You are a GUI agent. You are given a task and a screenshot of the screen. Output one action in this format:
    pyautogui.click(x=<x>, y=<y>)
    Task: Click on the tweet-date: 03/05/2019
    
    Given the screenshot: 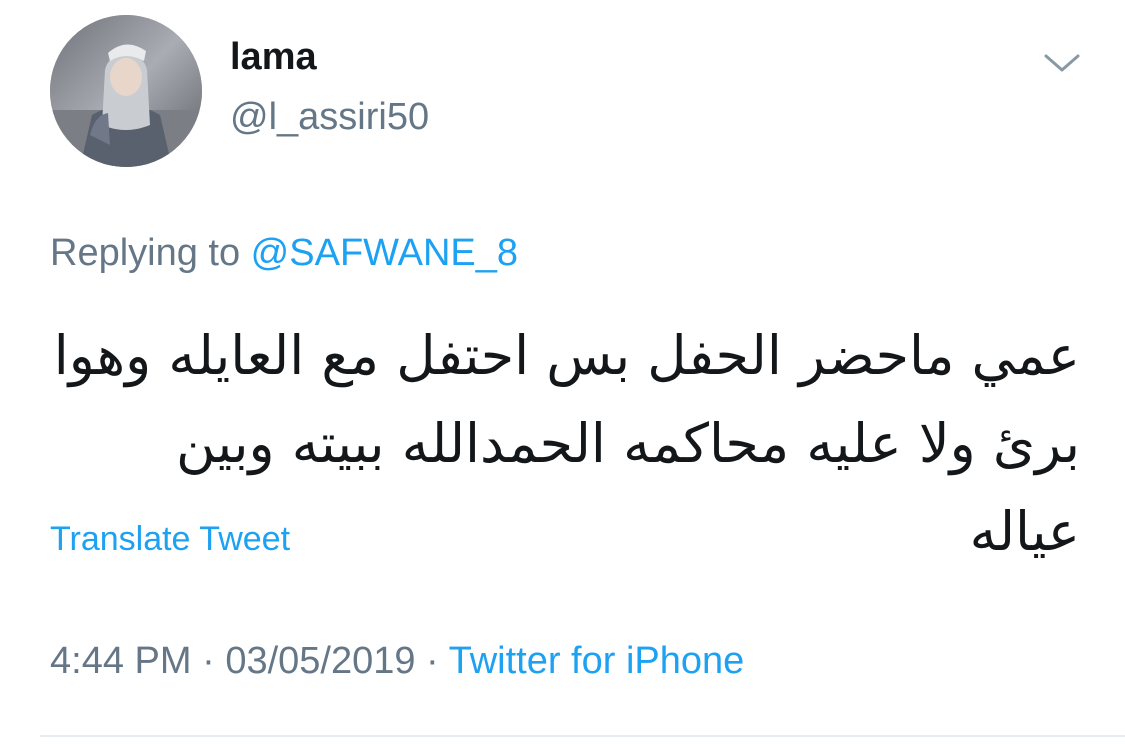 What is the action you would take?
    pyautogui.click(x=320, y=661)
    